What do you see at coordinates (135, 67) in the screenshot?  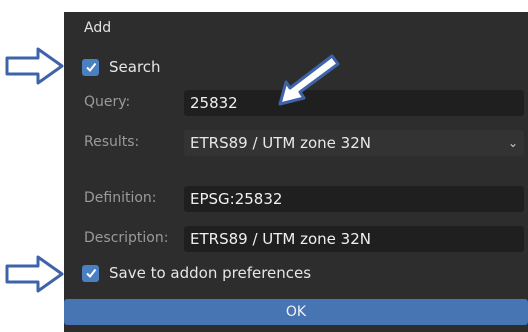 I see `search-checkbox-label: Search` at bounding box center [135, 67].